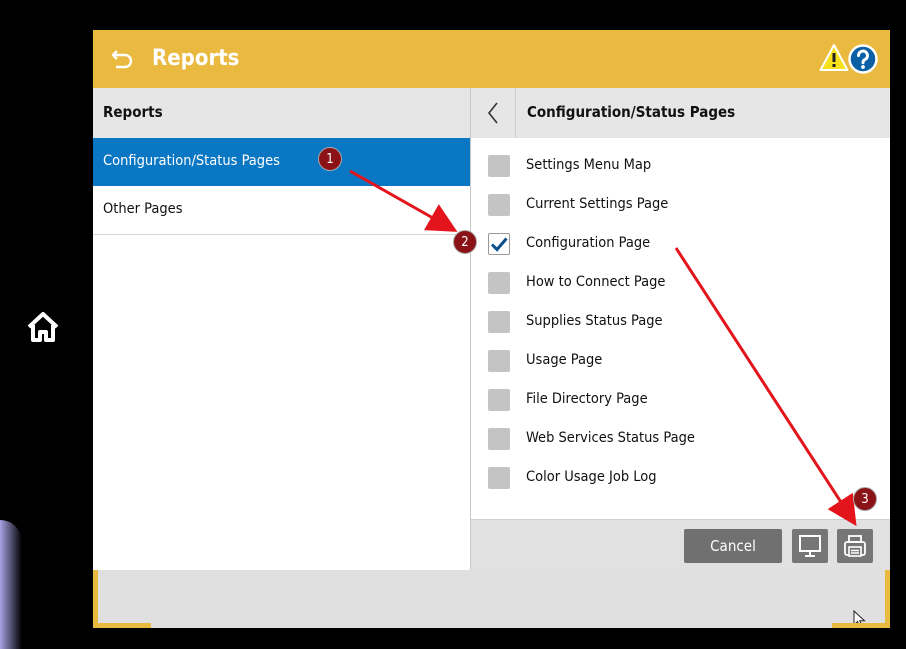 The width and height of the screenshot is (906, 649). I want to click on annotation-badge-3: 3, so click(865, 499).